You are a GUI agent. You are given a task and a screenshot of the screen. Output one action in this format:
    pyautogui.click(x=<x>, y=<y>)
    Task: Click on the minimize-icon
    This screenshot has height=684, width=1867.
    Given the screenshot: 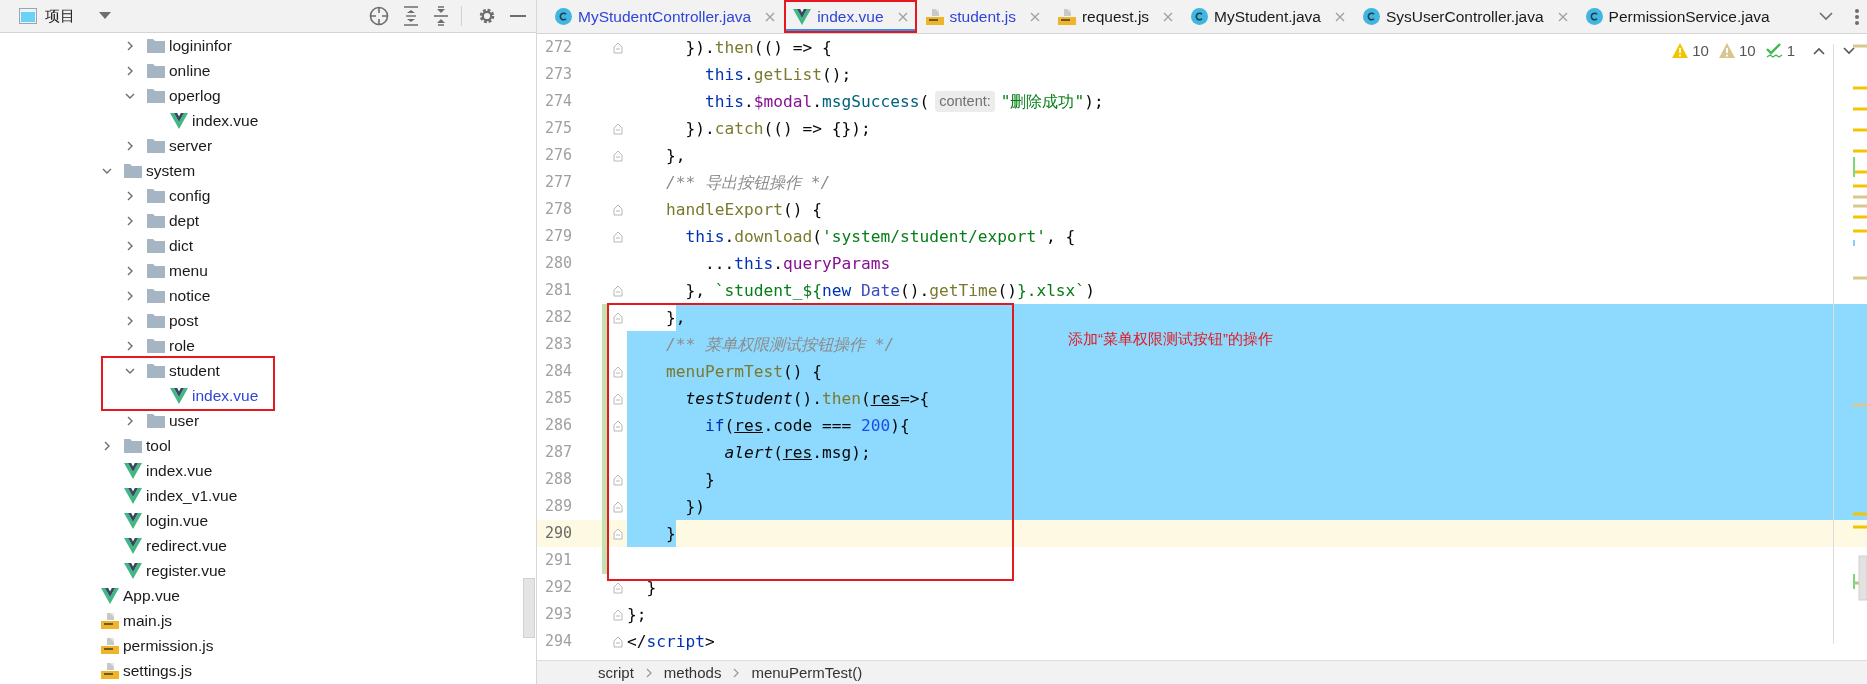 What is the action you would take?
    pyautogui.click(x=518, y=16)
    